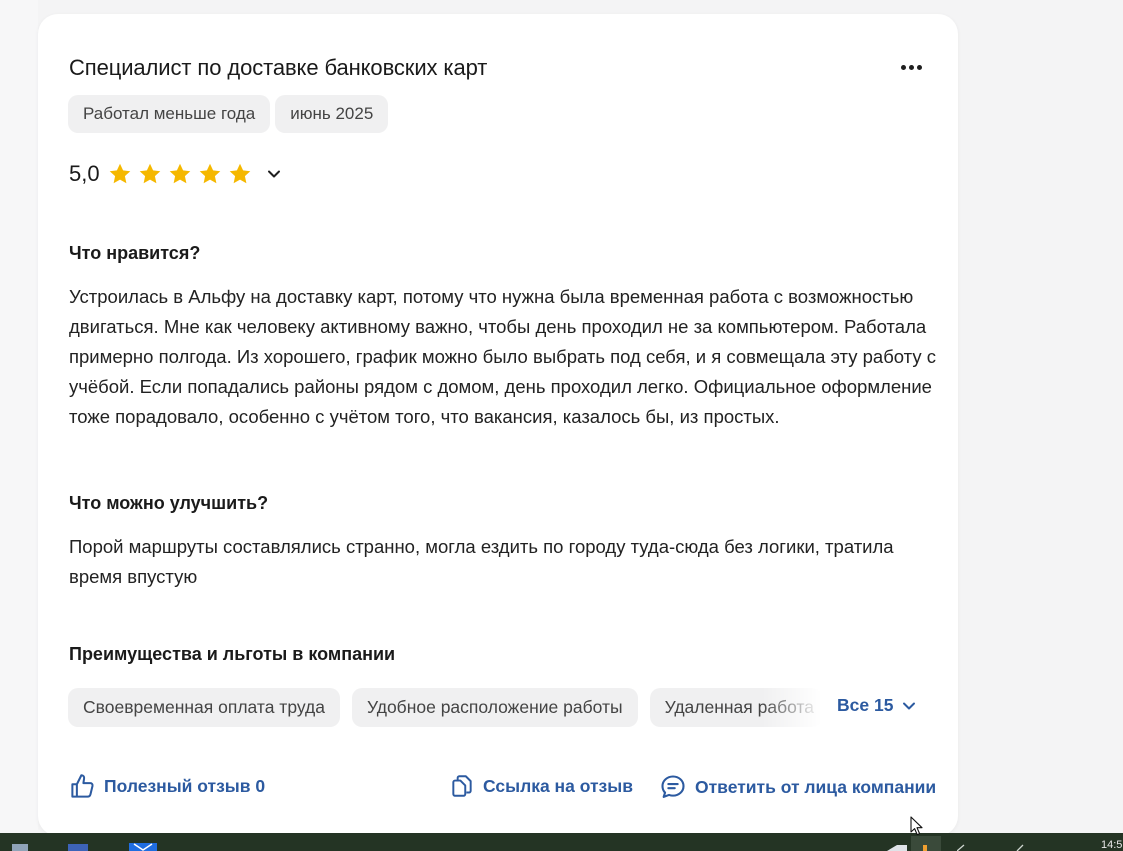  Describe the element at coordinates (143, 847) in the screenshot. I see `mail-icon` at that location.